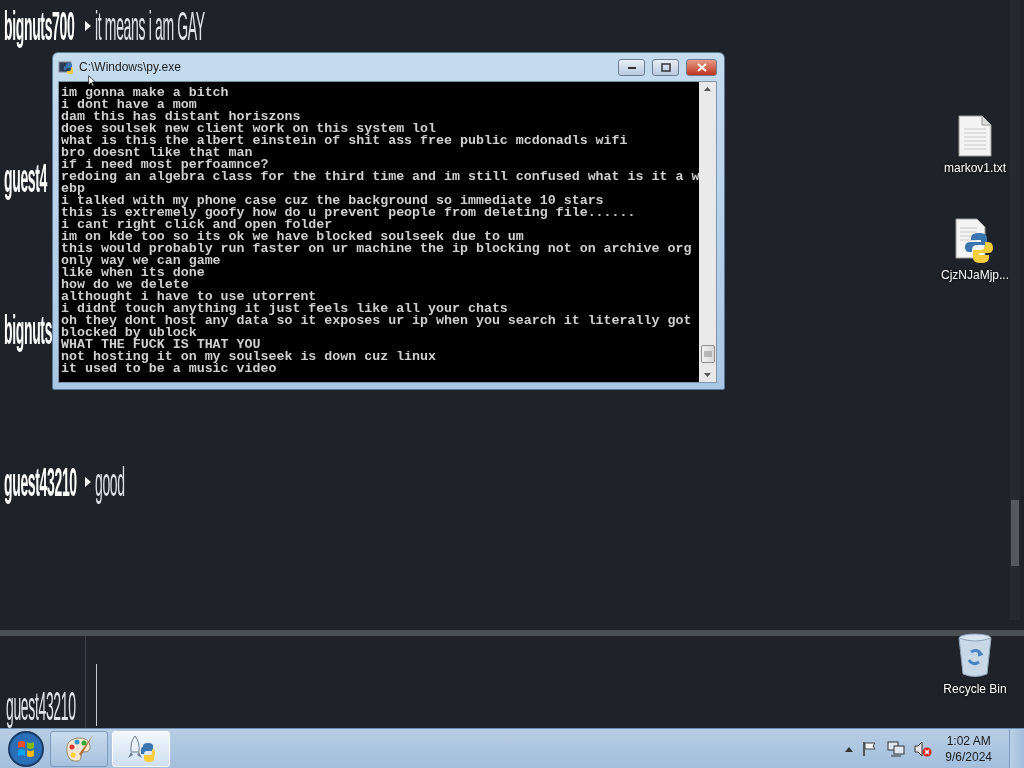 This screenshot has width=1024, height=768. I want to click on username: guest43210, so click(40, 482).